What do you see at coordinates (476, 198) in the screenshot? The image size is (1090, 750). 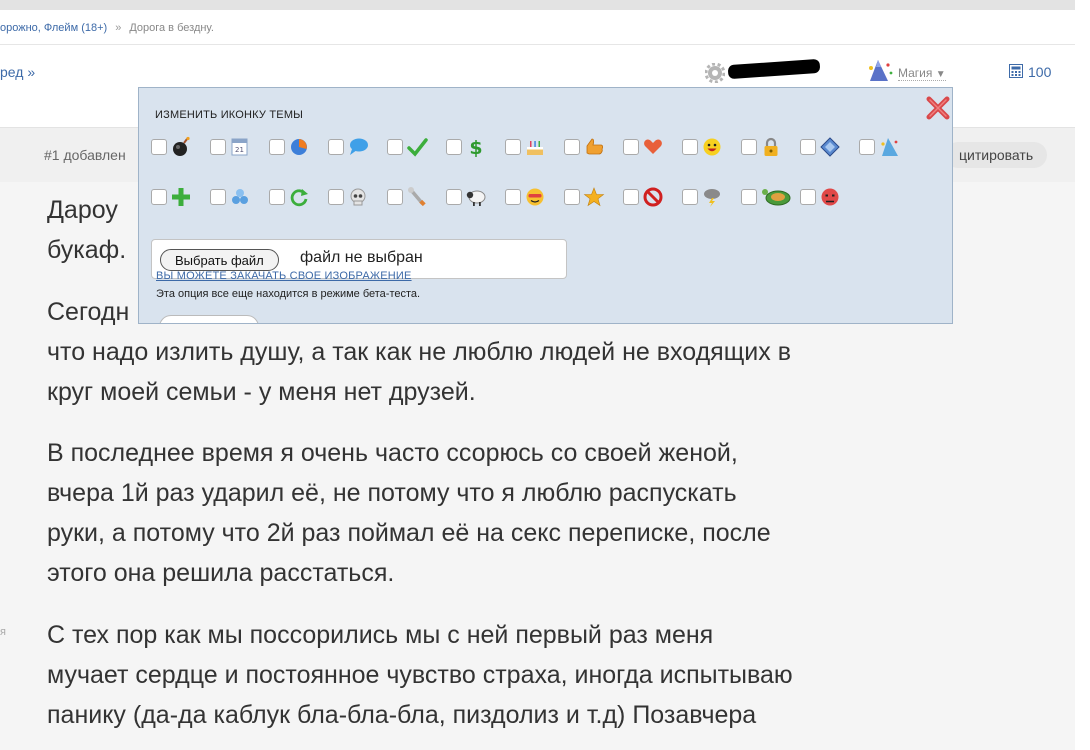 I see `sheep-icon` at bounding box center [476, 198].